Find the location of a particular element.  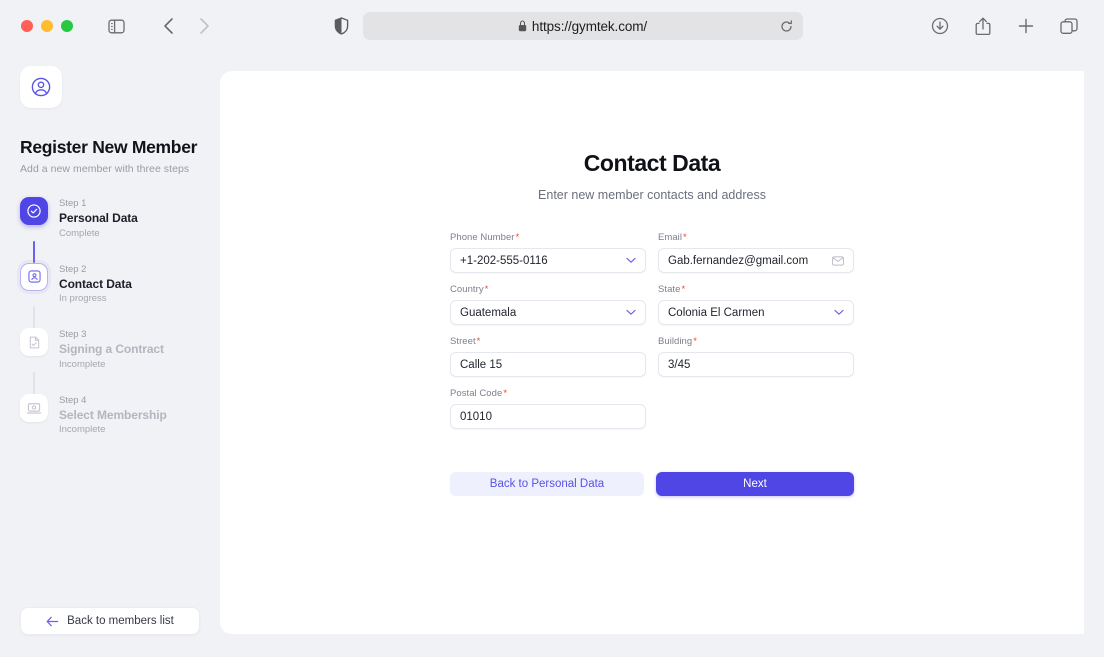

input-value: Gab.fernandez@gmail.com is located at coordinates (738, 260).